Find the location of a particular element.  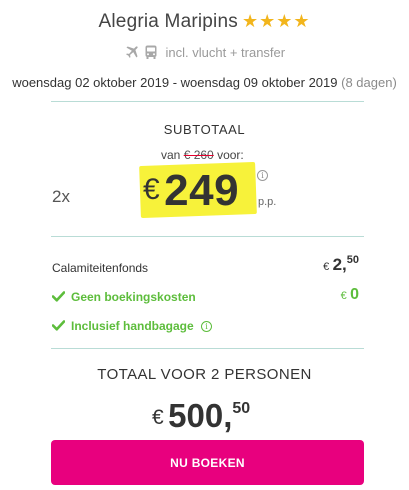

was-prefix: van is located at coordinates (171, 155).